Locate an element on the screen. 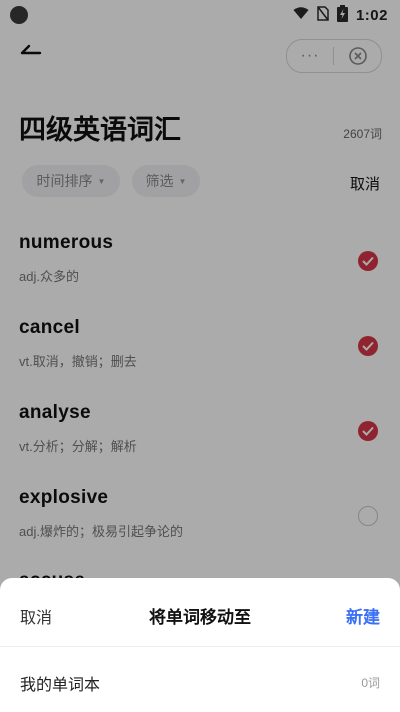 Image resolution: width=400 pixels, height=712 pixels. wordbook-name: 我的单词本 is located at coordinates (60, 685).